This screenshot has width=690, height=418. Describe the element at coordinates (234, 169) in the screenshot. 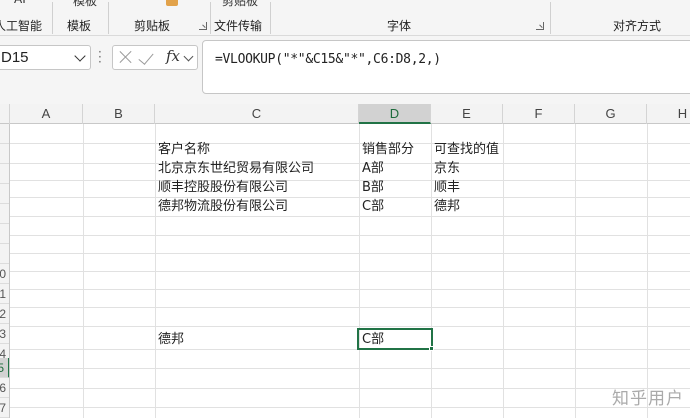

I see `cell-c6: 北京京东世纪贸易有限公司` at that location.